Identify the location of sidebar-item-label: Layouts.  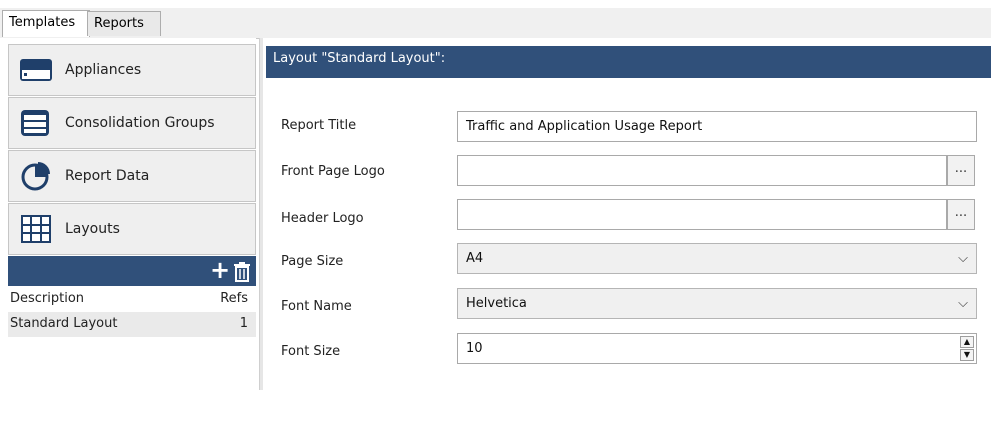
(92, 229).